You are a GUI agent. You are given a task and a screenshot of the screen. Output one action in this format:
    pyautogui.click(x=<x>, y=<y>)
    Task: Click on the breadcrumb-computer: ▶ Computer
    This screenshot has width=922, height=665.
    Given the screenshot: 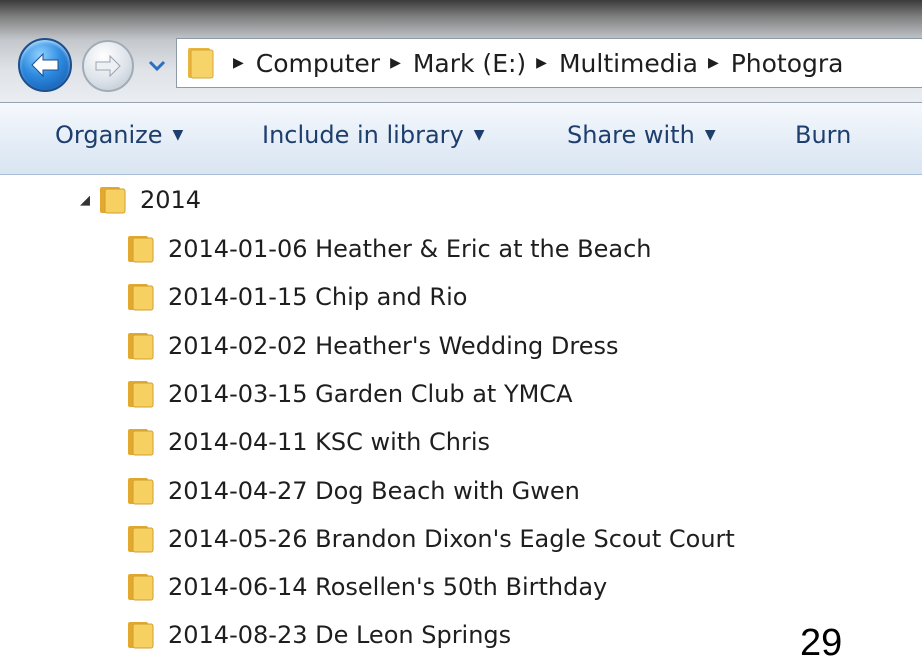 What is the action you would take?
    pyautogui.click(x=301, y=63)
    